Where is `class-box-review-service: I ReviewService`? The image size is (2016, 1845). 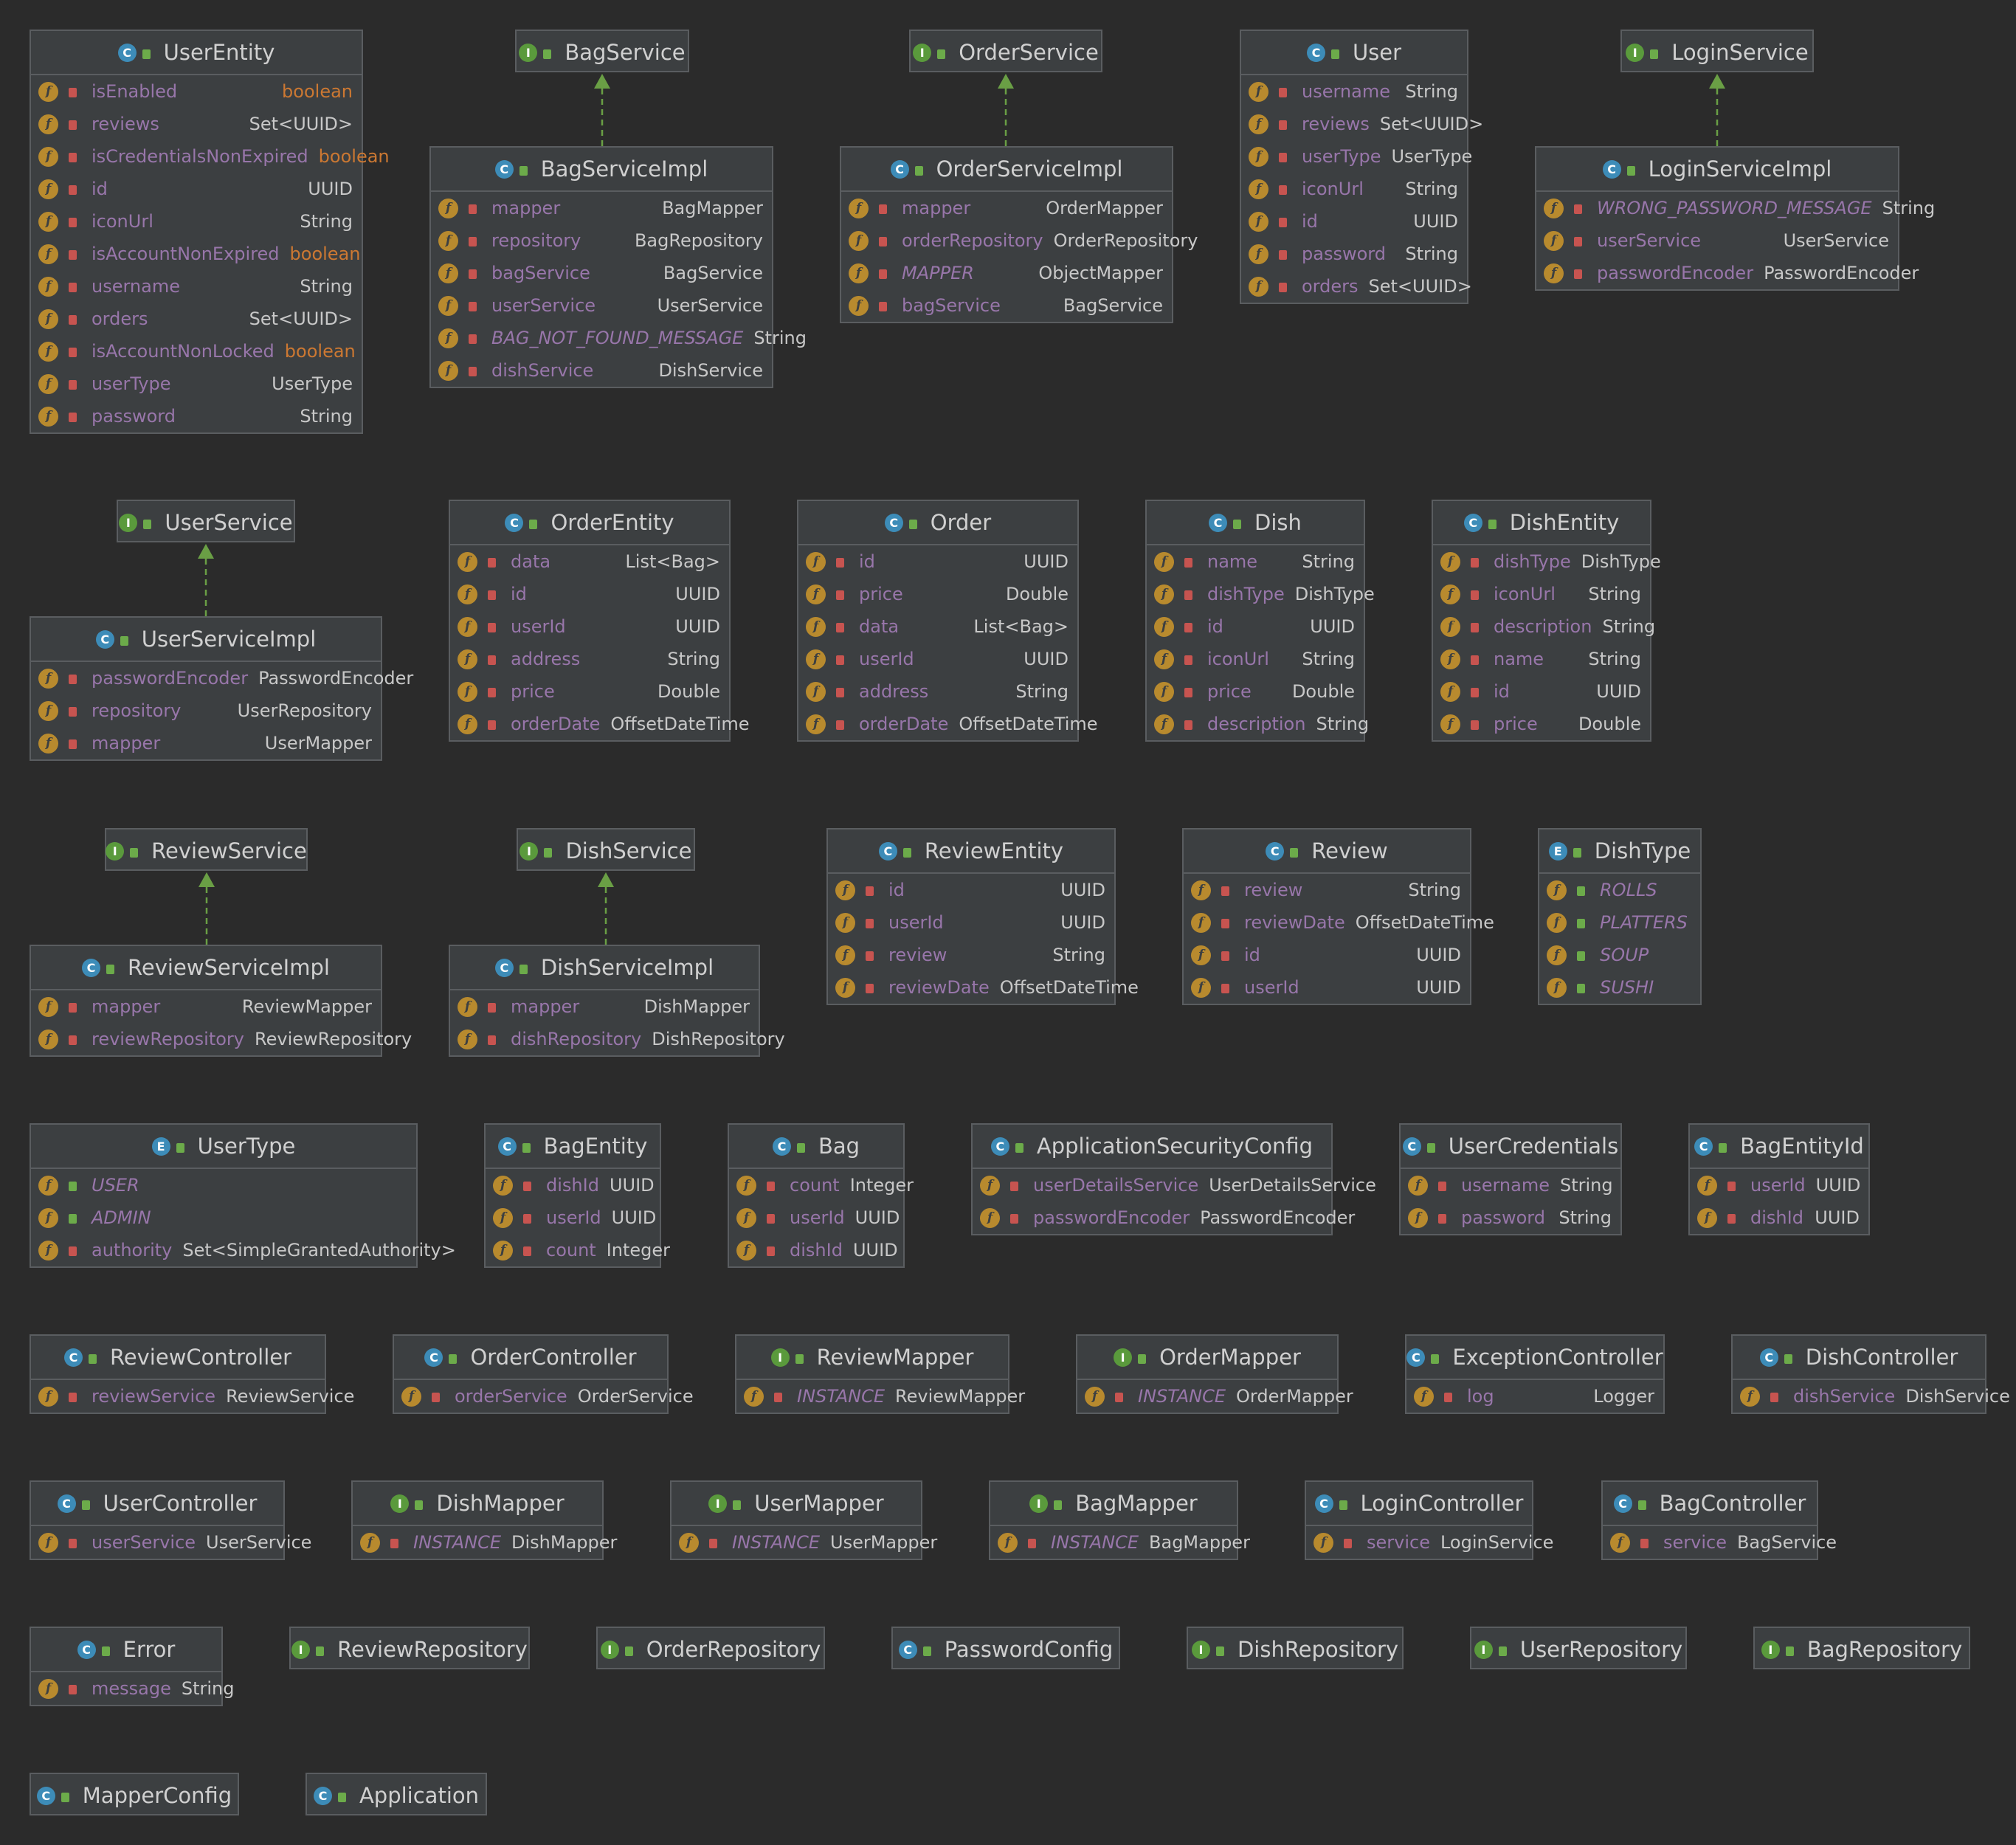
class-box-review-service: I ReviewService is located at coordinates (206, 849).